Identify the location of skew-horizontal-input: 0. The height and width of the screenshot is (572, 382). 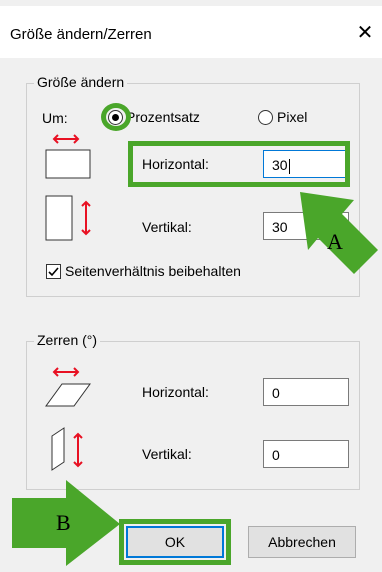
(306, 392).